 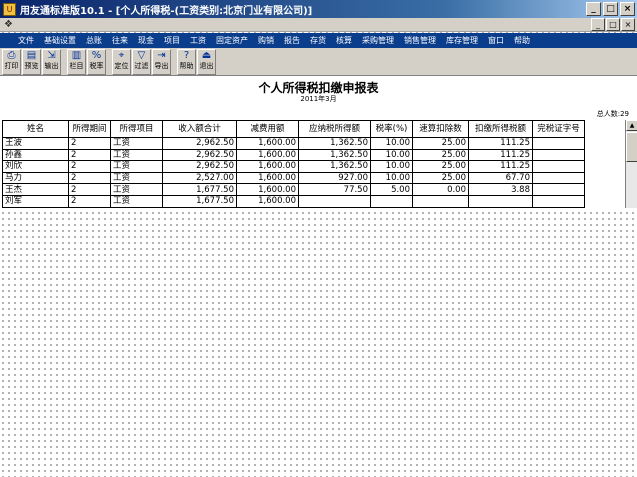 I want to click on help-button: ? 帮助, so click(x=186, y=61).